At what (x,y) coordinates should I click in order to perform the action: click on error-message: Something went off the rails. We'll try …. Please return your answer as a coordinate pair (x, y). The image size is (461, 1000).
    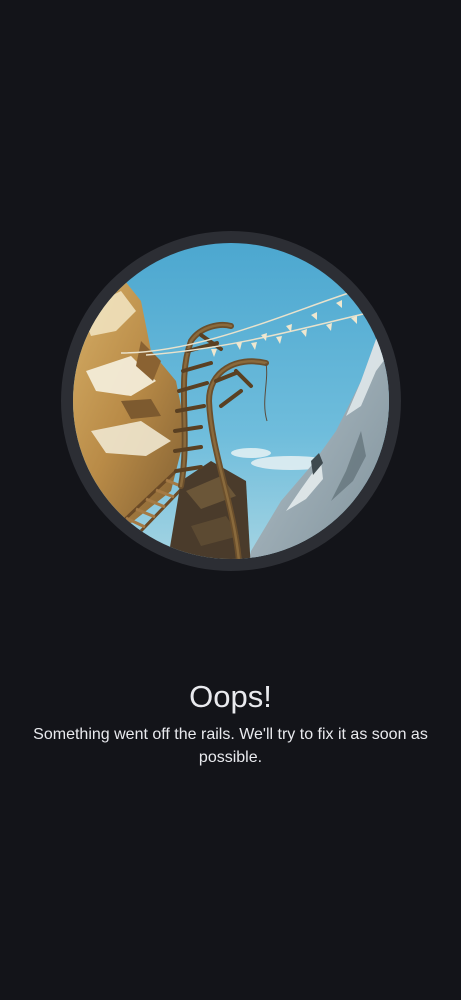
    Looking at the image, I should click on (230, 746).